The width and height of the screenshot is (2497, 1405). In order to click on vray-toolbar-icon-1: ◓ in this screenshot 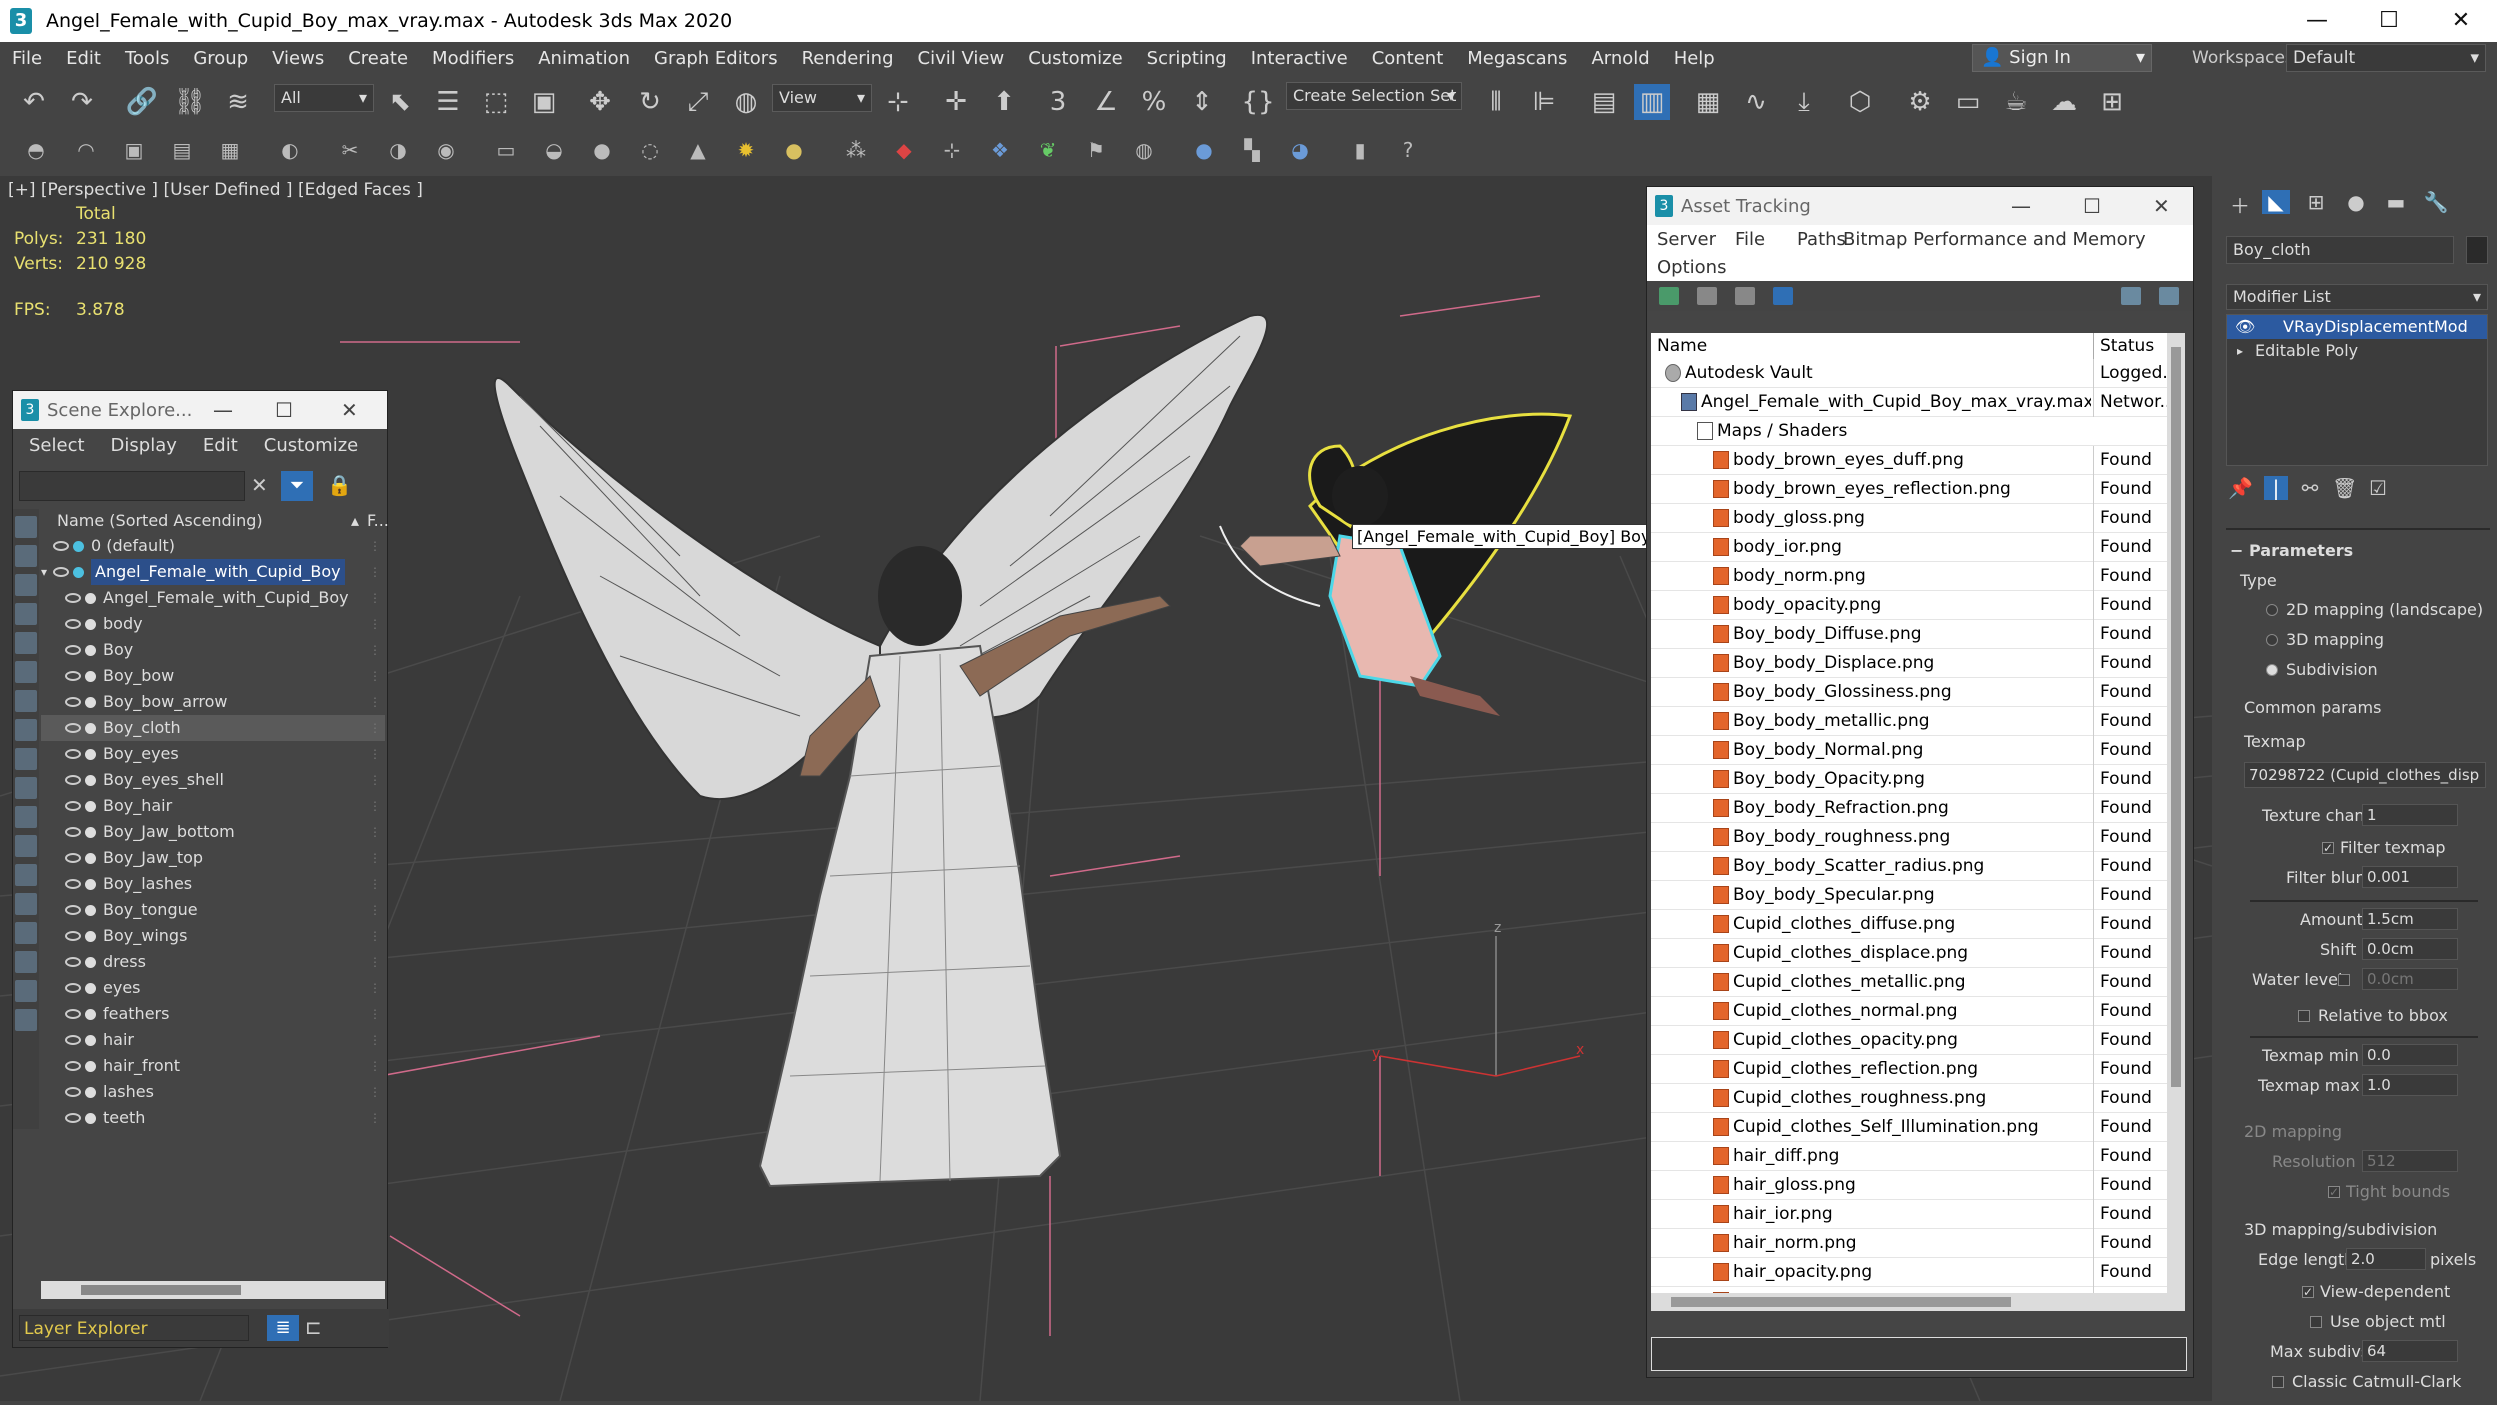, I will do `click(36, 150)`.